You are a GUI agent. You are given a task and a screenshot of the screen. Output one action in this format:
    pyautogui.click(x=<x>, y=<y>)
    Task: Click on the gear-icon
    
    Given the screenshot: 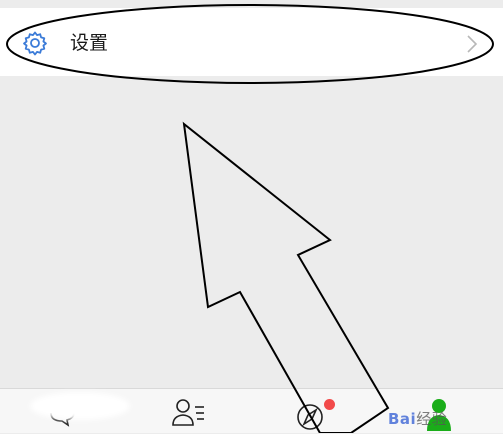 What is the action you would take?
    pyautogui.click(x=35, y=43)
    